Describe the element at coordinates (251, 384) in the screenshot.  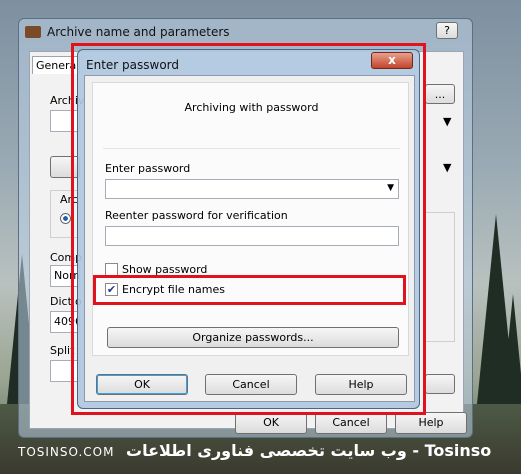
I see `cancel-button: Cancel` at that location.